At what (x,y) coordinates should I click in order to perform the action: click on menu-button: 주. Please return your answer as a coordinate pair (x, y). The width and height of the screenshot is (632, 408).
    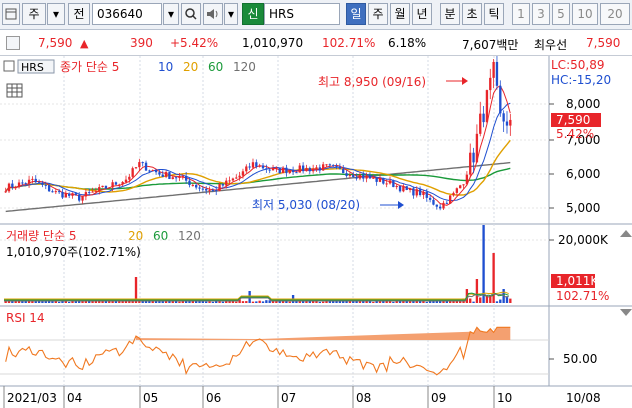
    Looking at the image, I should click on (34, 14).